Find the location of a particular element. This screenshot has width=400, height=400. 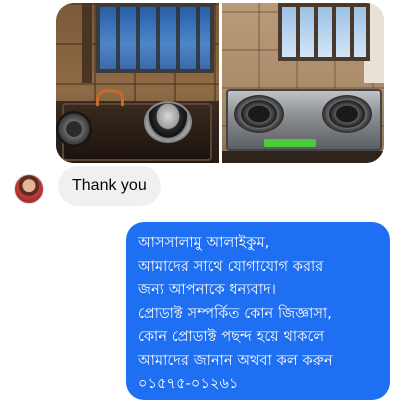

incoming-message-text: Thank you is located at coordinates (109, 185).